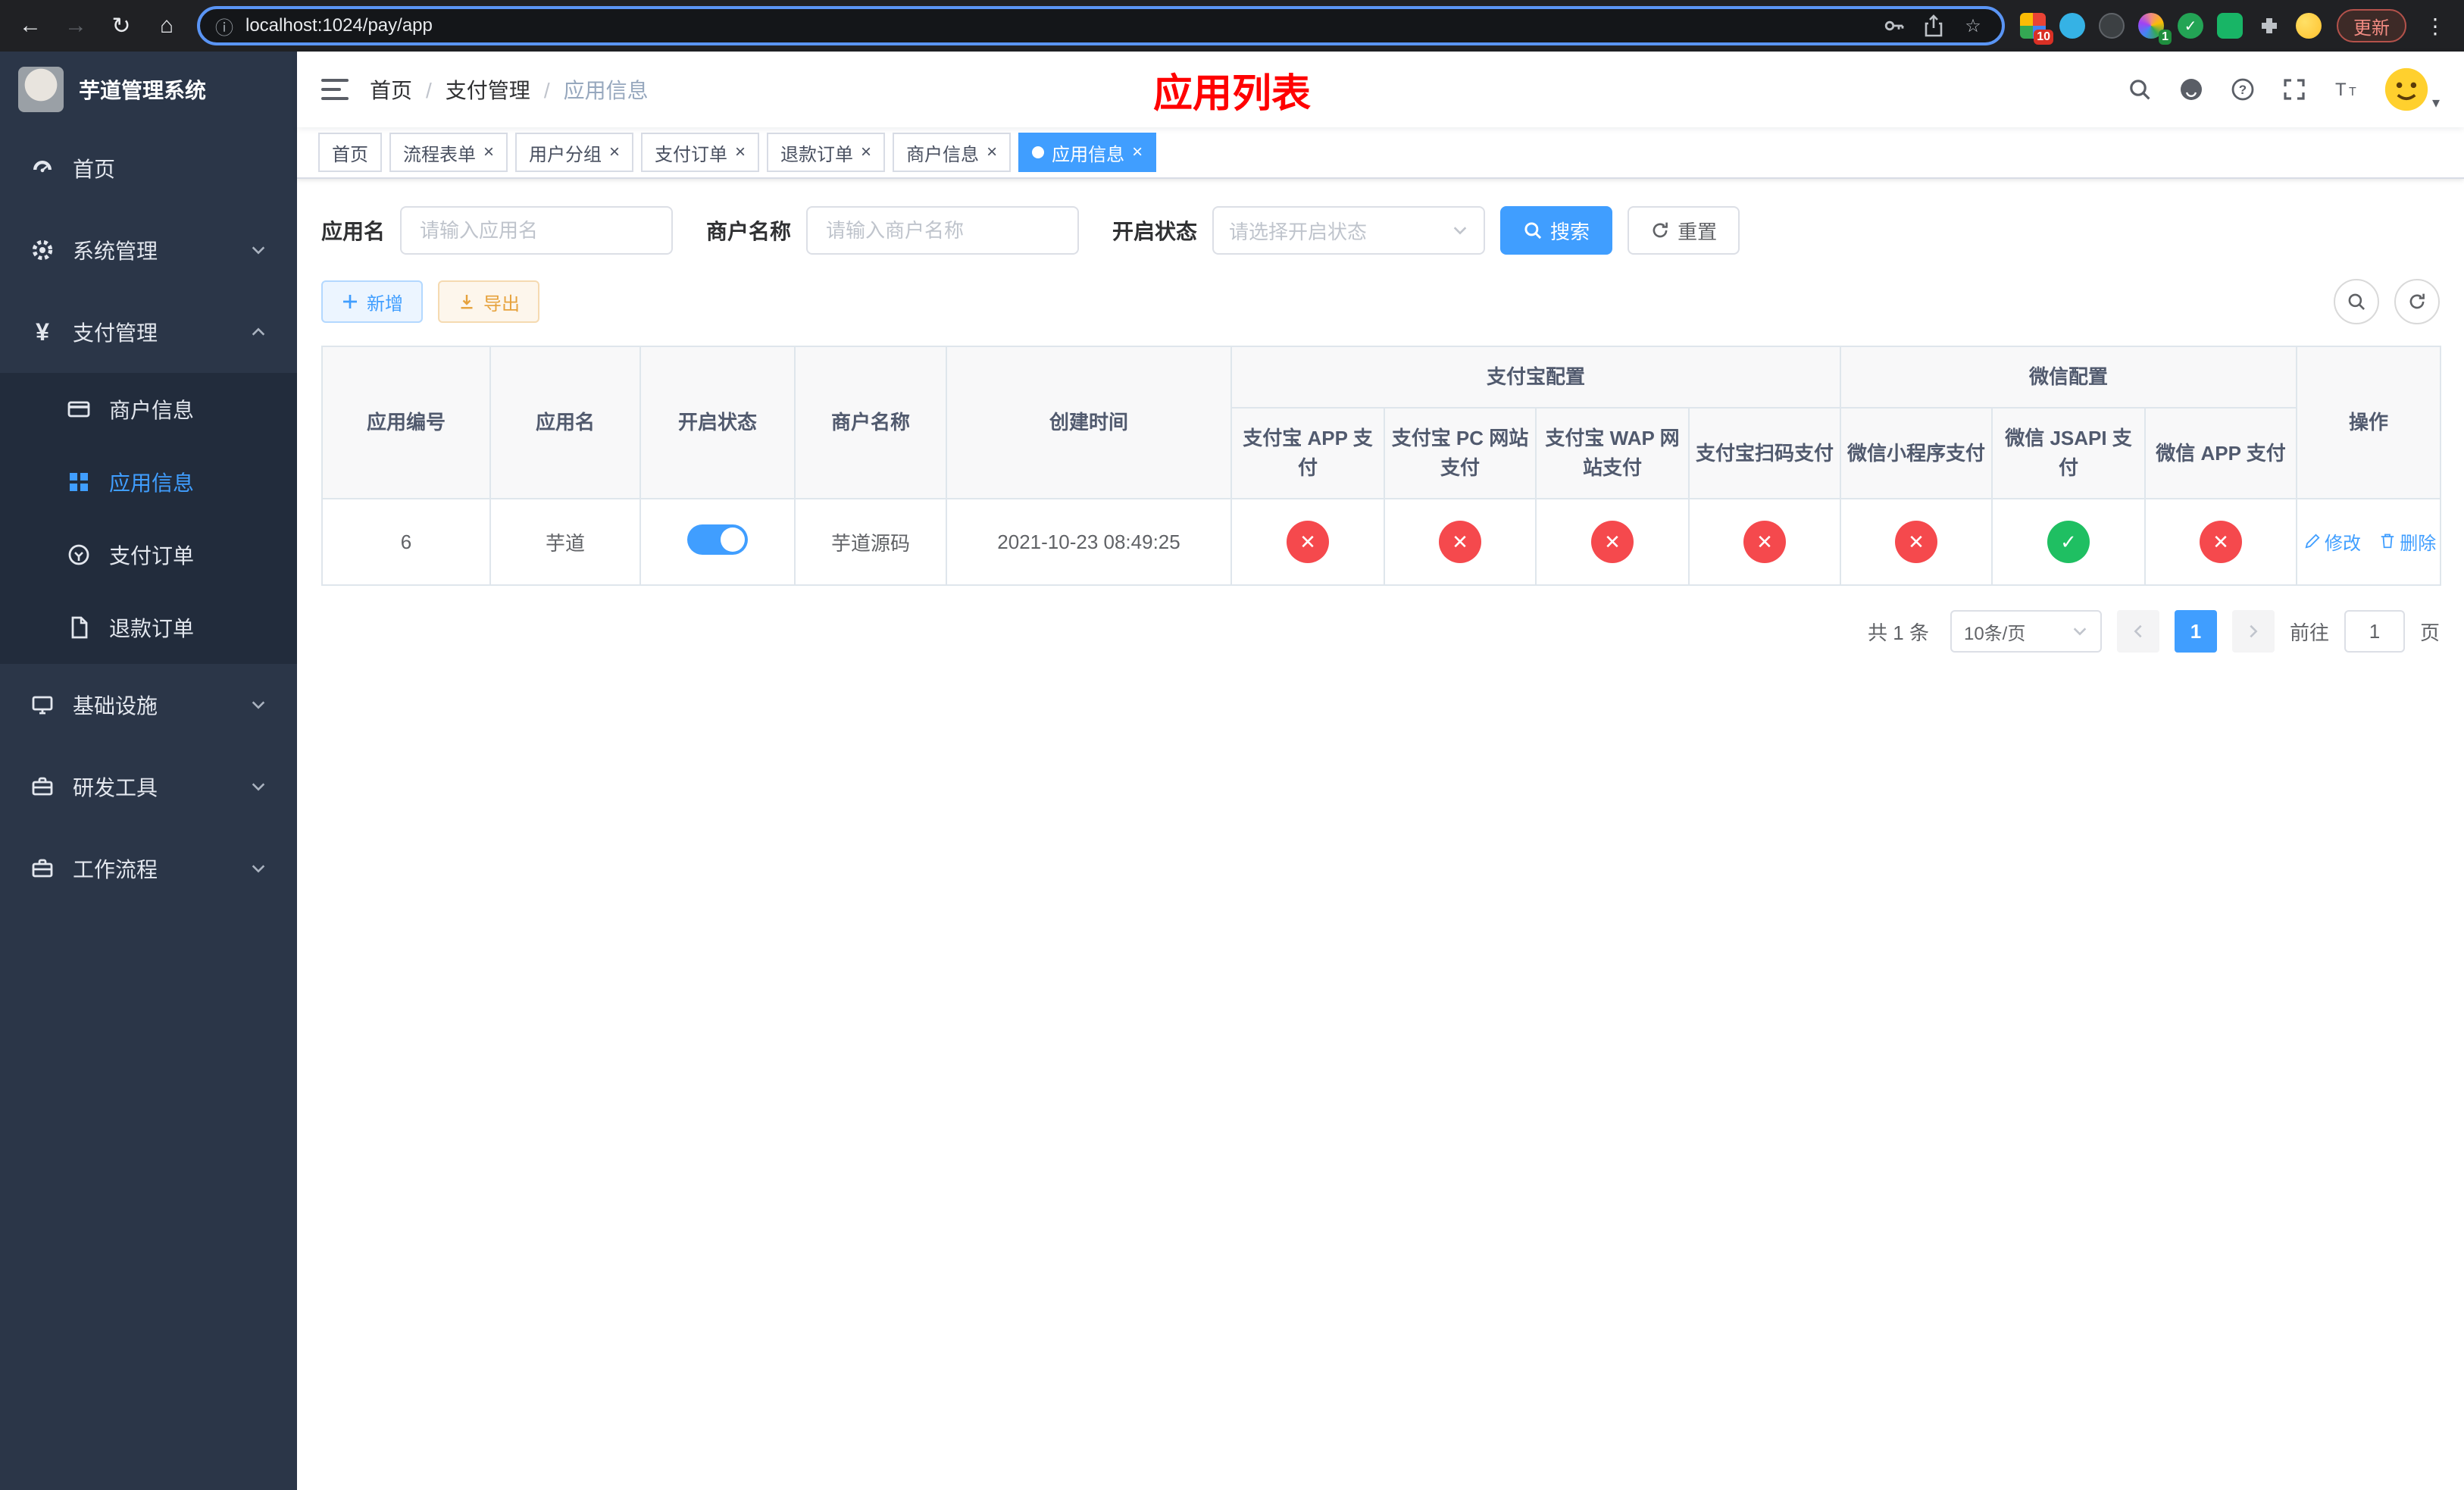  I want to click on page-size-select: 10条/页, so click(2026, 631).